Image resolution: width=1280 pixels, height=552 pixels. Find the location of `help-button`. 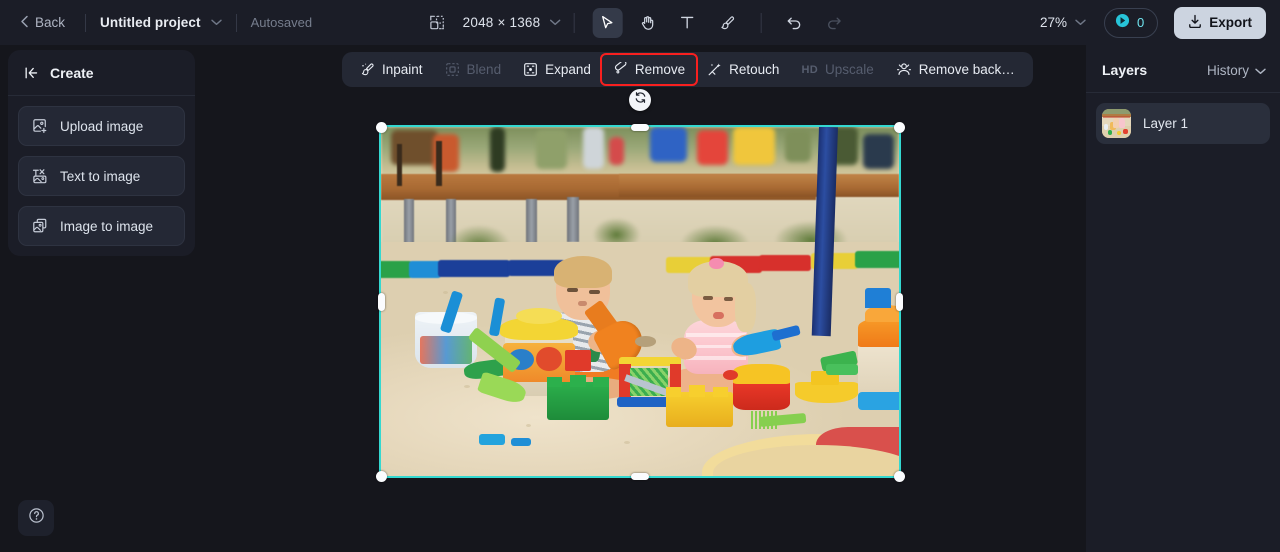

help-button is located at coordinates (36, 518).